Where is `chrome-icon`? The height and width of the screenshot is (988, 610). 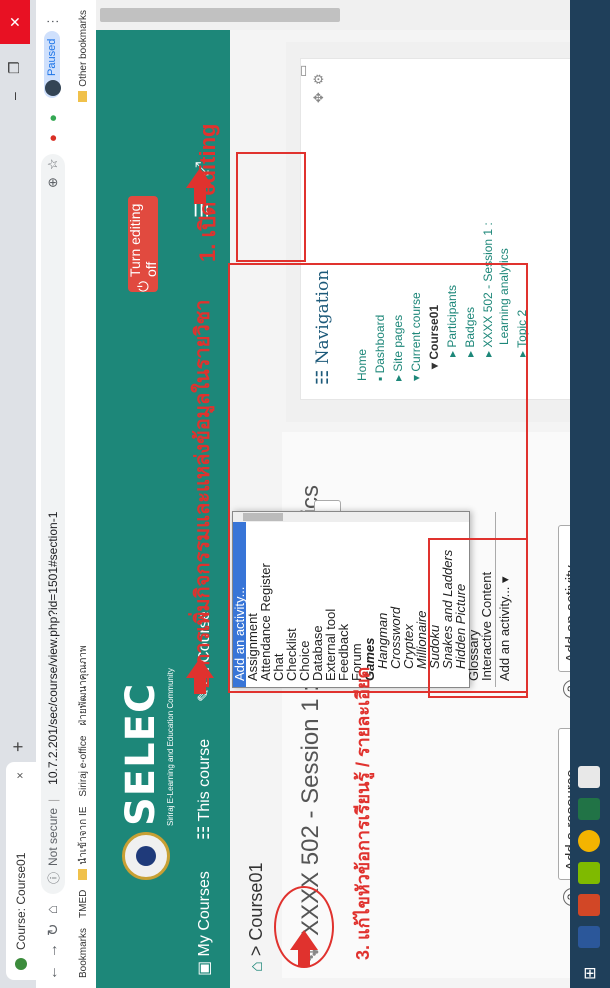
chrome-icon is located at coordinates (589, 841).